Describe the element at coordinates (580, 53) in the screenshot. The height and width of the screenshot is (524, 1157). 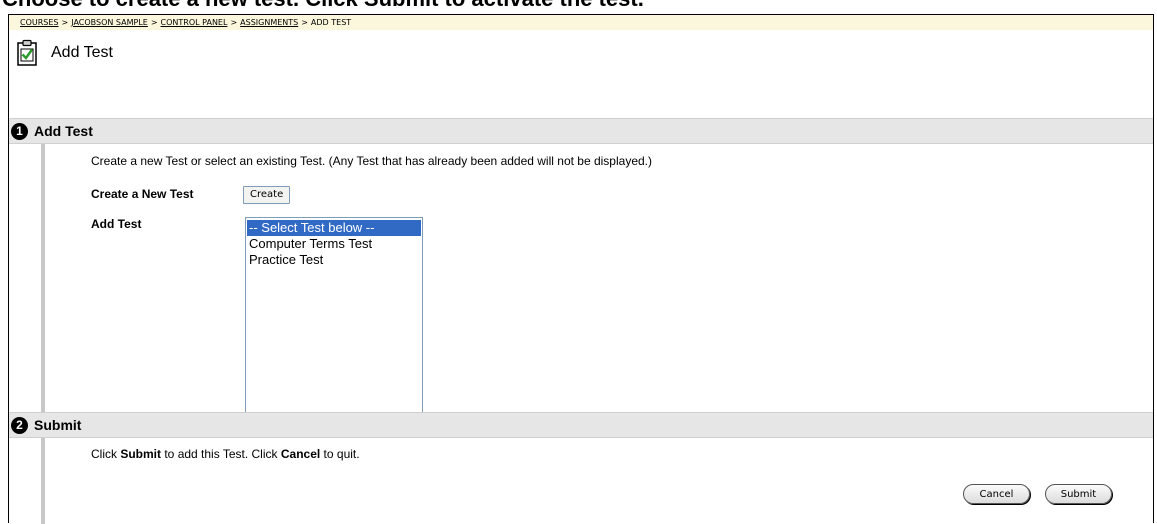
I see `page-header: Add Test` at that location.